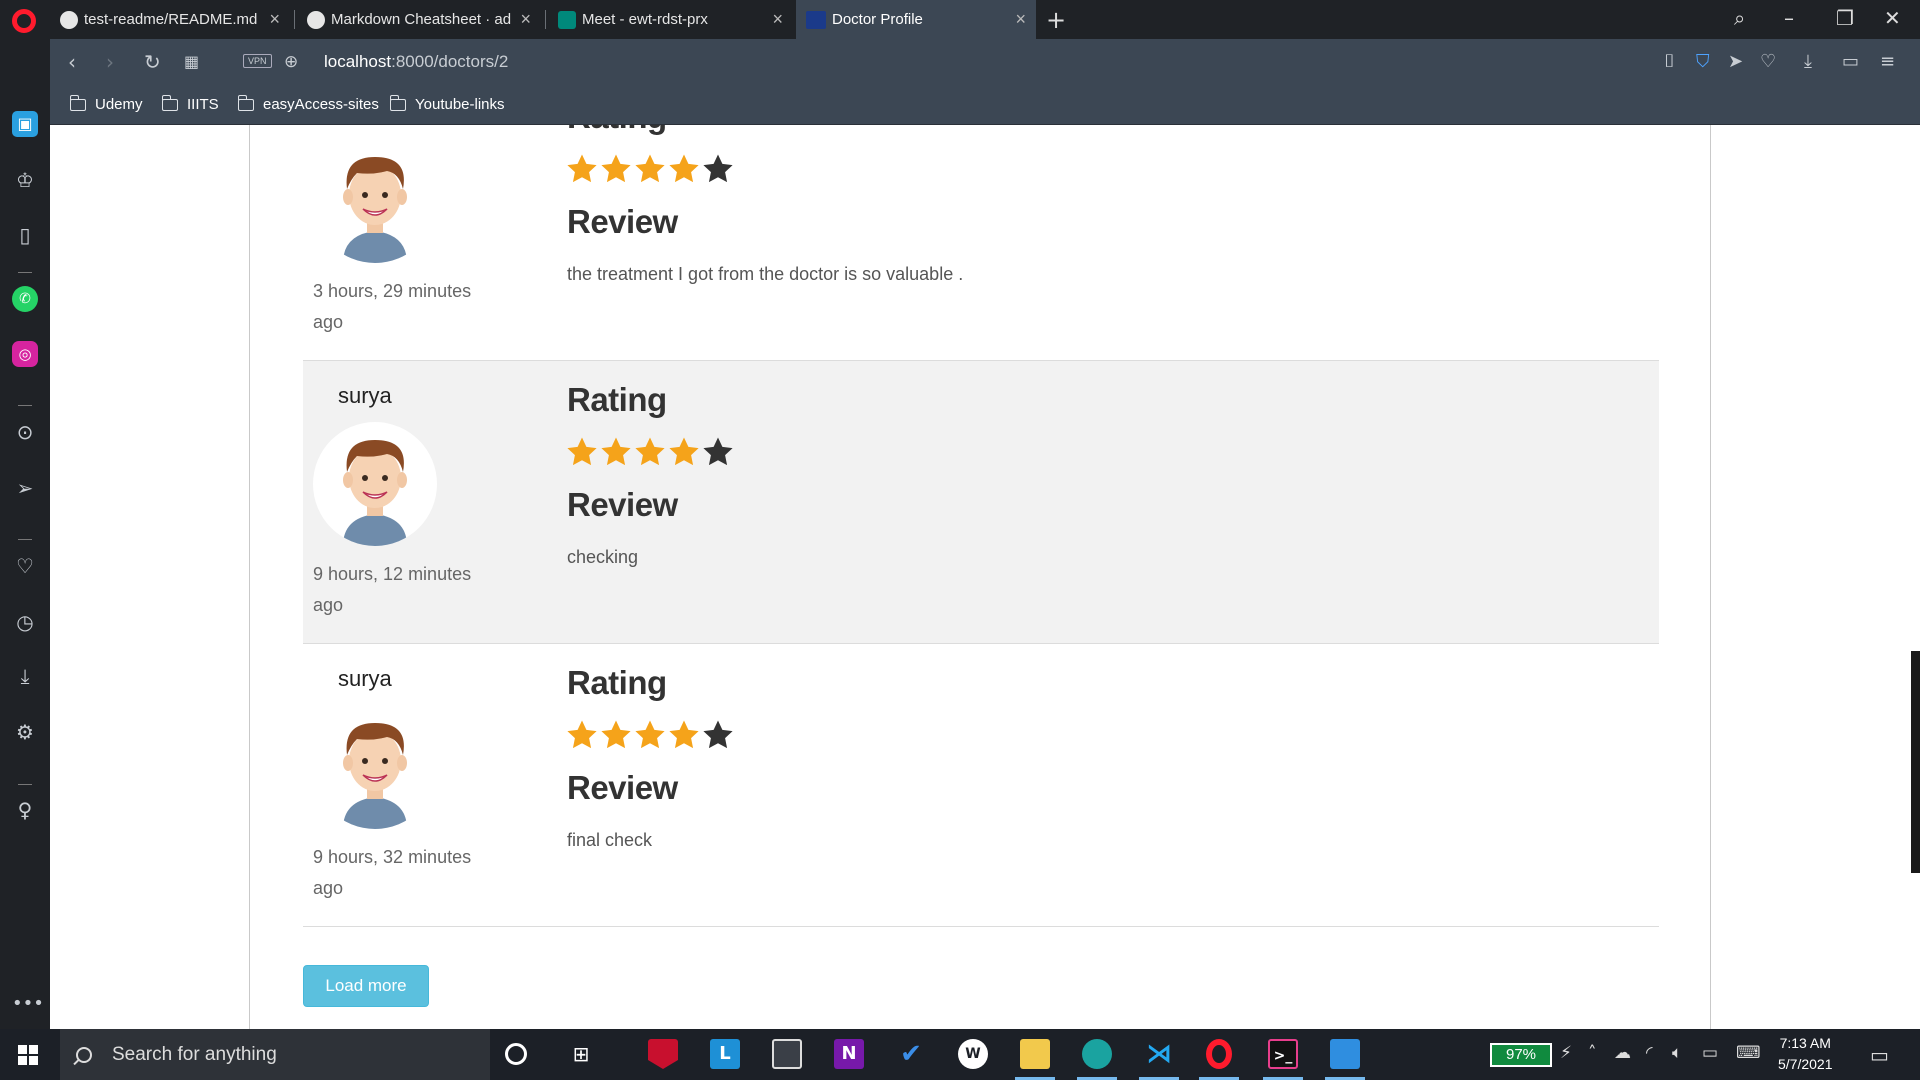 This screenshot has width=1920, height=1080. Describe the element at coordinates (1805, 1054) in the screenshot. I see `system-clock: 7:13 AM 5/7/2021` at that location.